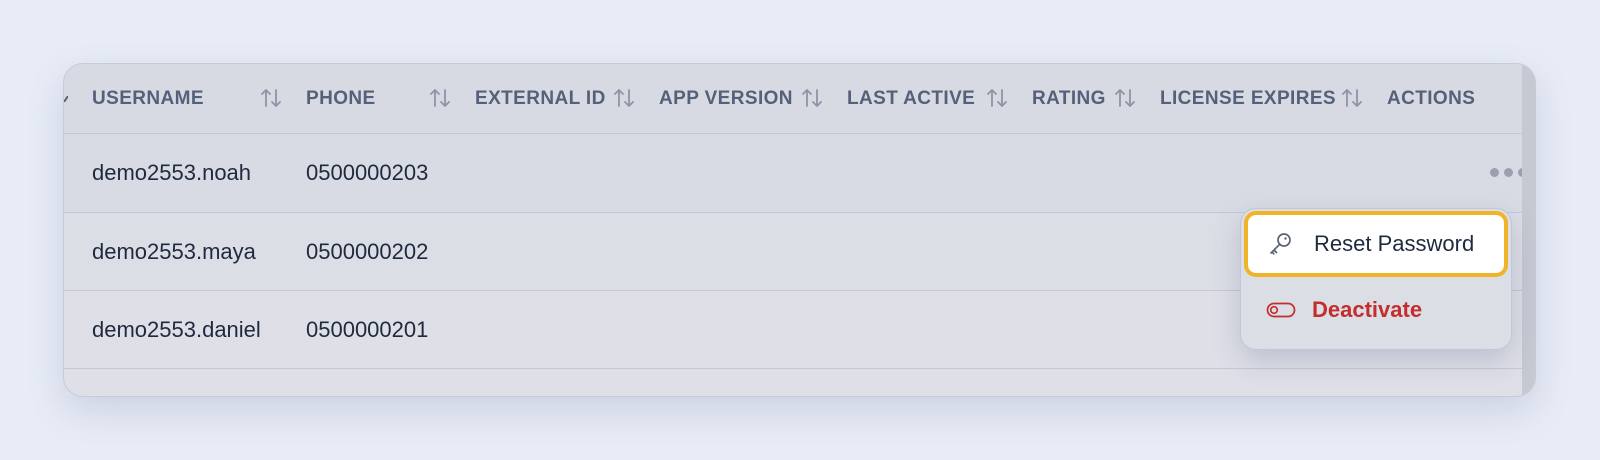  I want to click on cell-username: demo2553.maya, so click(174, 251).